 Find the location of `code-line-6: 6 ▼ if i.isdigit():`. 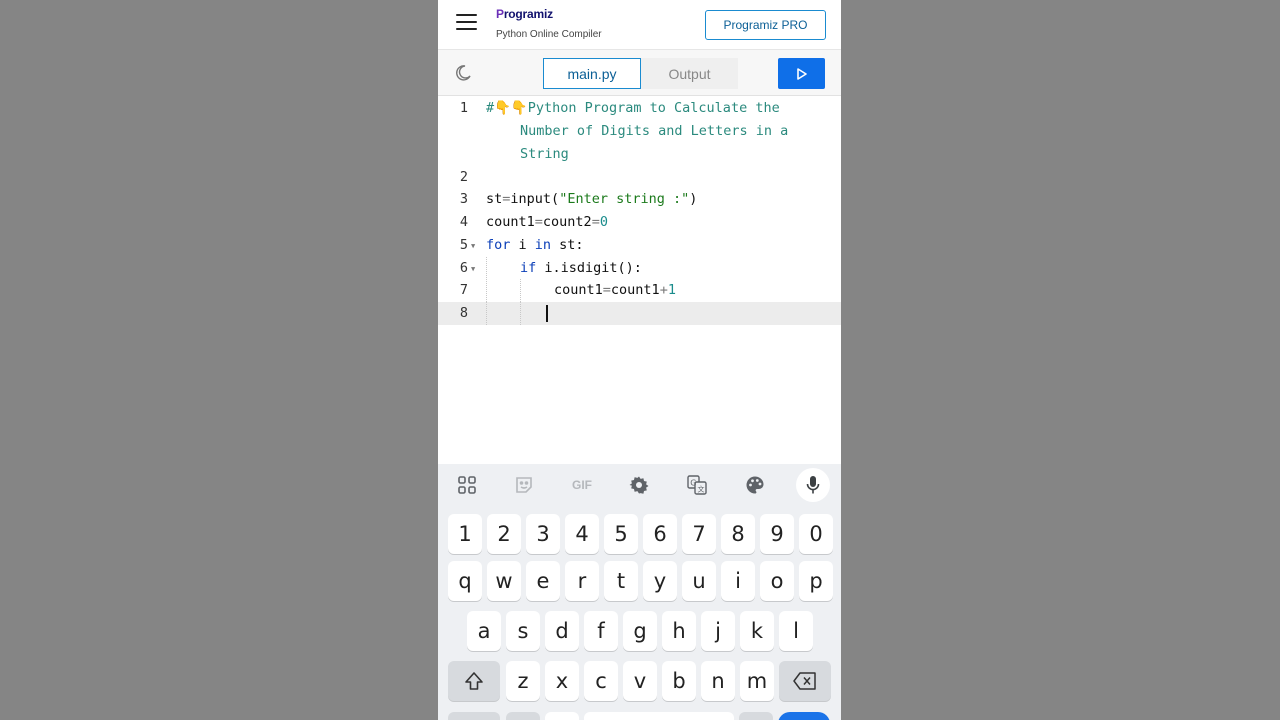

code-line-6: 6 ▼ if i.isdigit(): is located at coordinates (639, 268).